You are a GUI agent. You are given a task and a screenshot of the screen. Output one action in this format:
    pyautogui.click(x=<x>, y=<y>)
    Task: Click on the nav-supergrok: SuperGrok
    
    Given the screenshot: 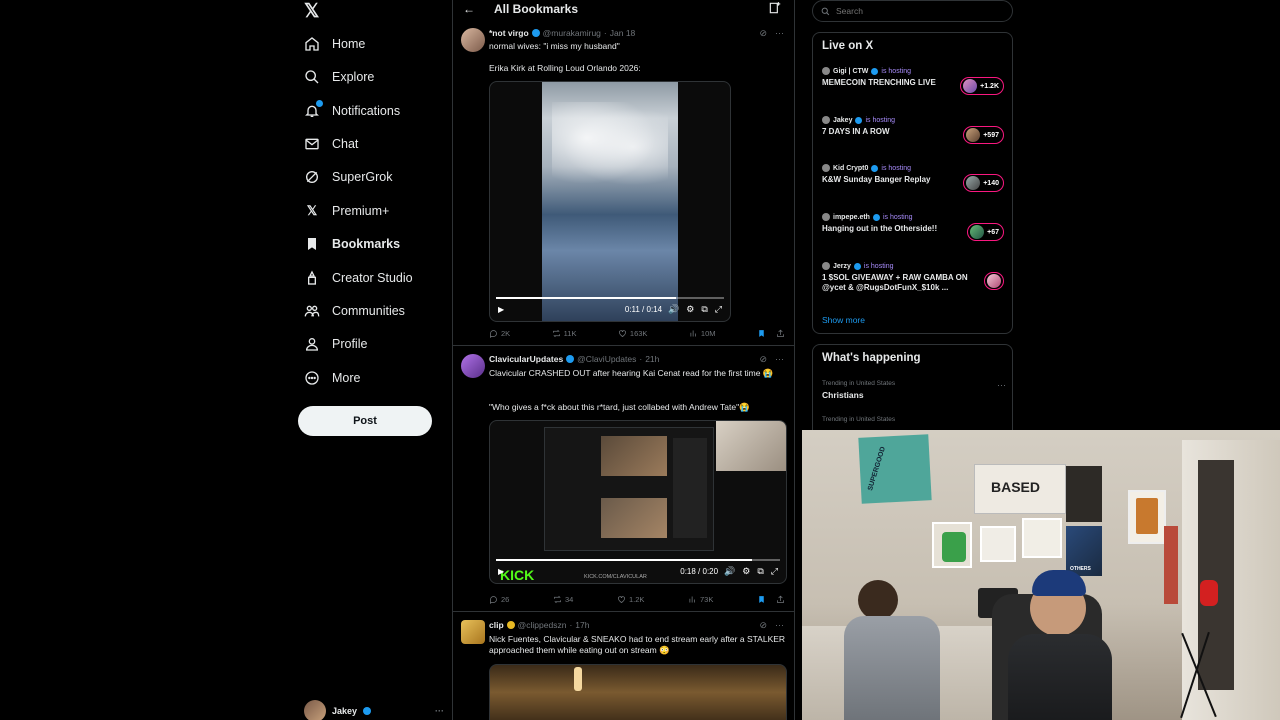 What is the action you would take?
    pyautogui.click(x=348, y=177)
    